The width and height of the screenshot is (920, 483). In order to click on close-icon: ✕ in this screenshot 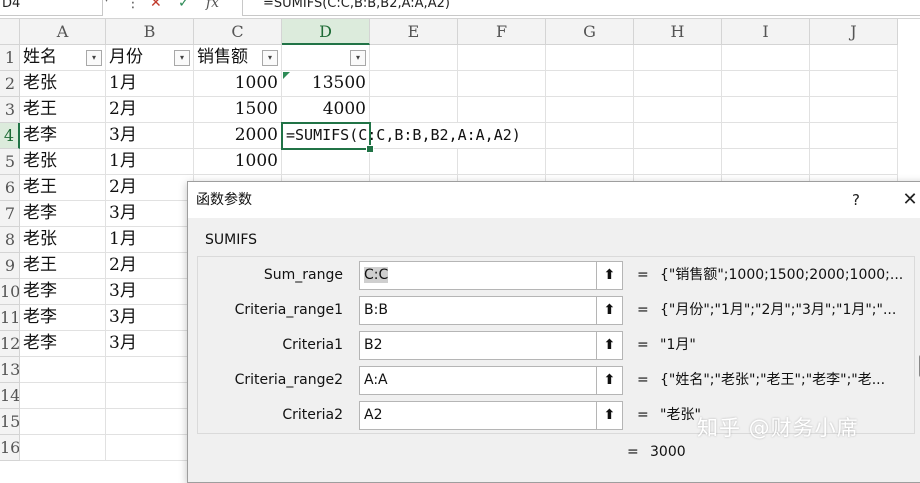, I will do `click(909, 200)`.